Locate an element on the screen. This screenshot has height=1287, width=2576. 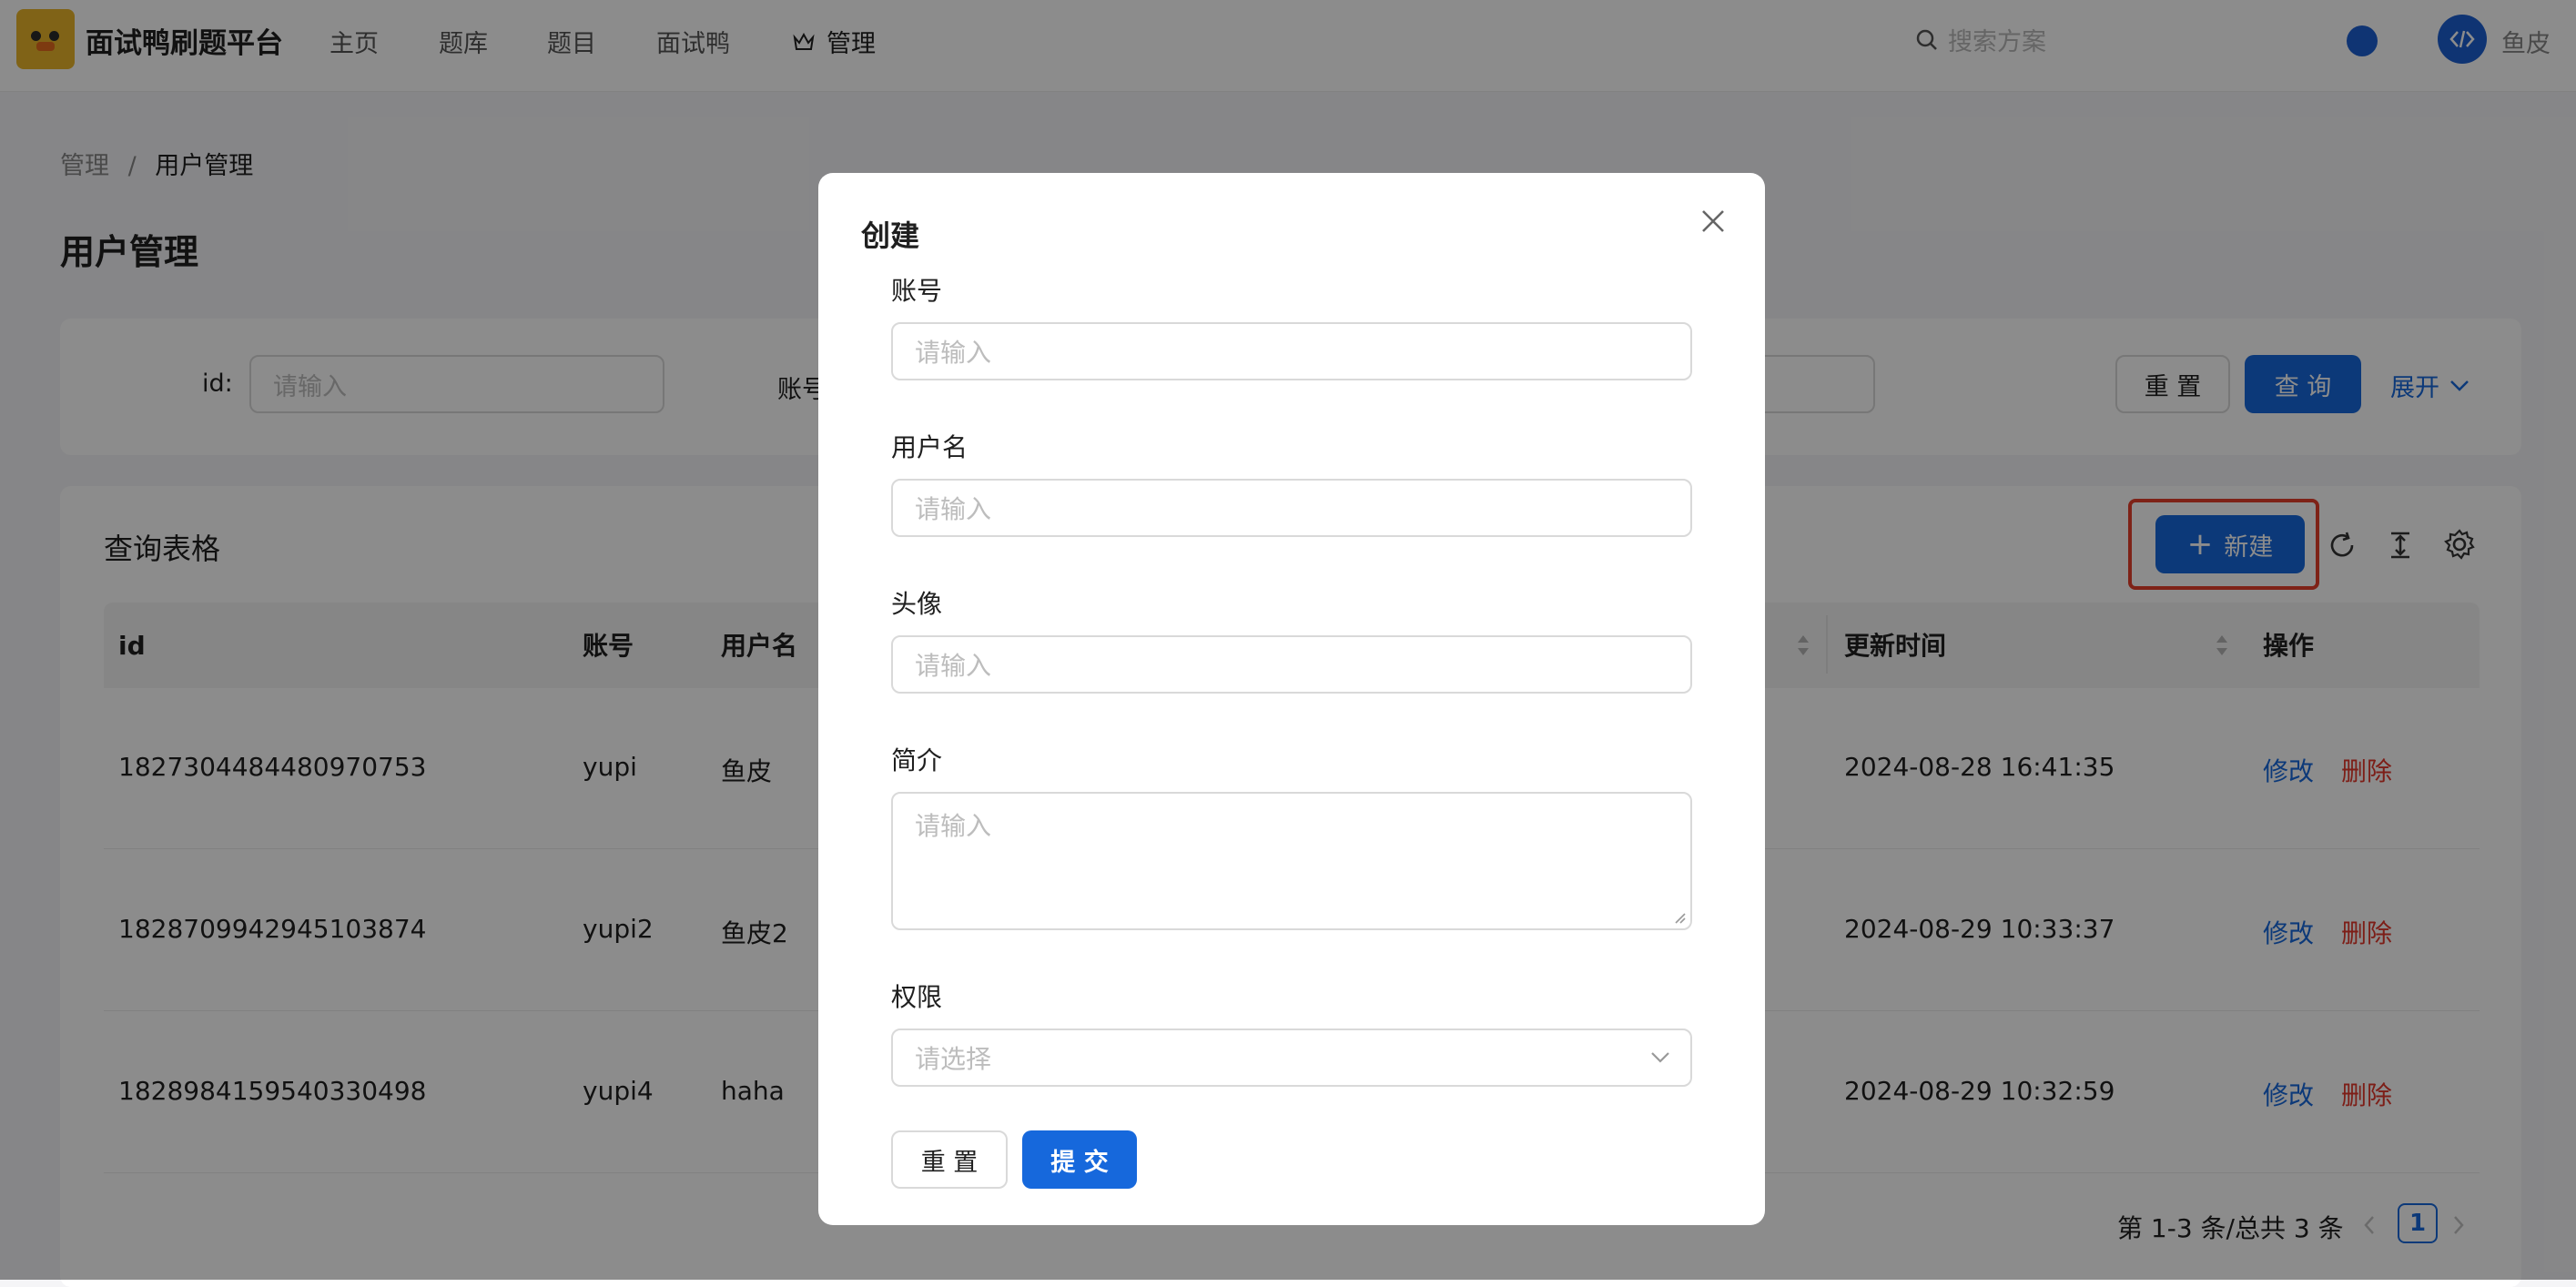
modal-account-label: 账号 is located at coordinates (917, 291).